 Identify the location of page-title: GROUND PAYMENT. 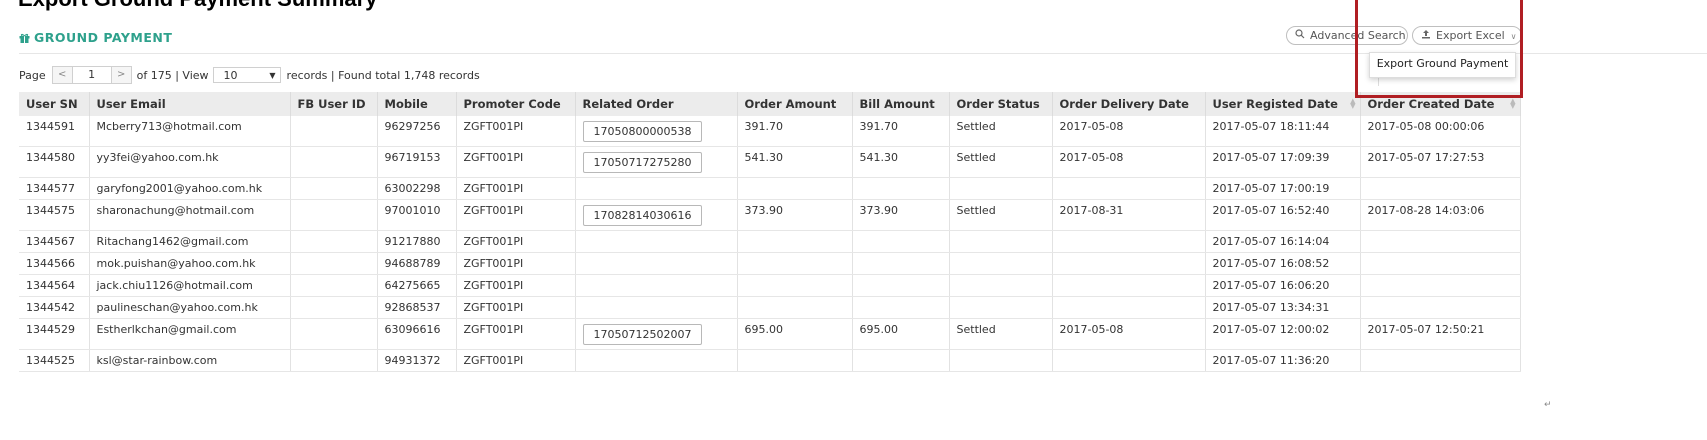
(95, 37).